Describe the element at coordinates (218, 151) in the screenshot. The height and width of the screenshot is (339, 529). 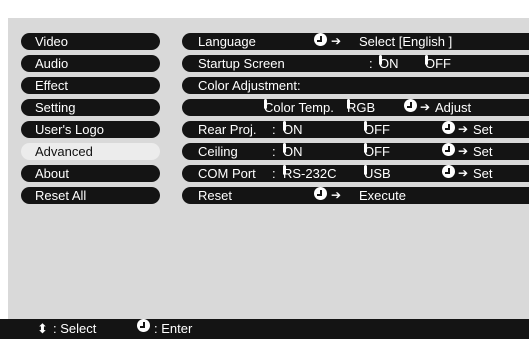
I see `ceiling-label: Ceiling` at that location.